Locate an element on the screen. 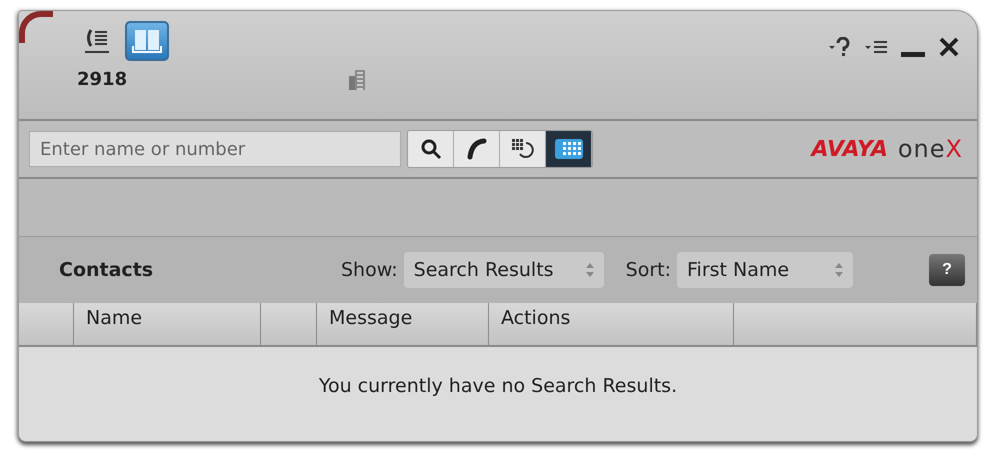 This screenshot has width=984, height=457. show-select: Search Results is located at coordinates (504, 270).